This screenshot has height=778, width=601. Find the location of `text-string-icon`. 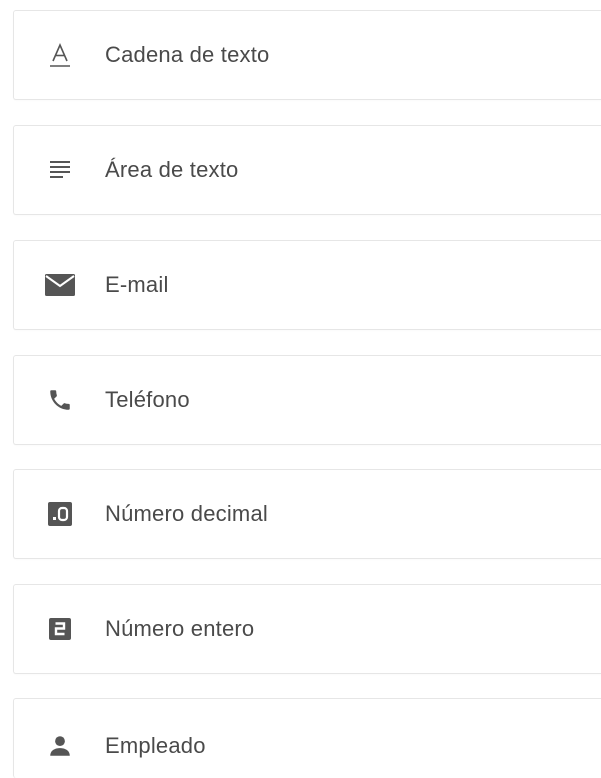

text-string-icon is located at coordinates (60, 55).